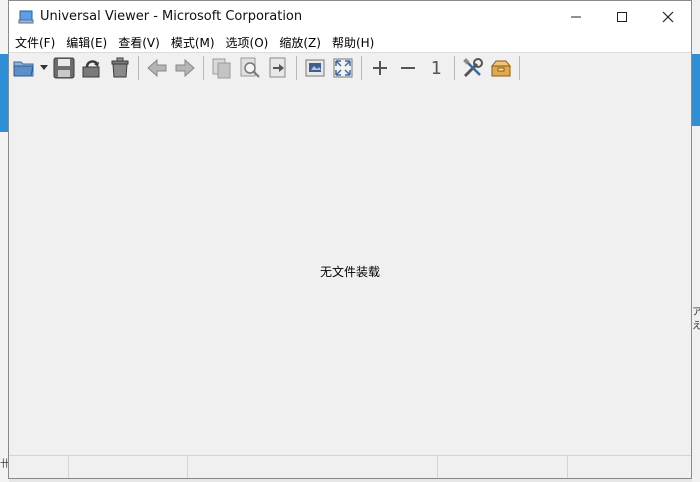  What do you see at coordinates (350, 16) in the screenshot?
I see `title-bar: Universal Viewer - Microsoft Corporation` at bounding box center [350, 16].